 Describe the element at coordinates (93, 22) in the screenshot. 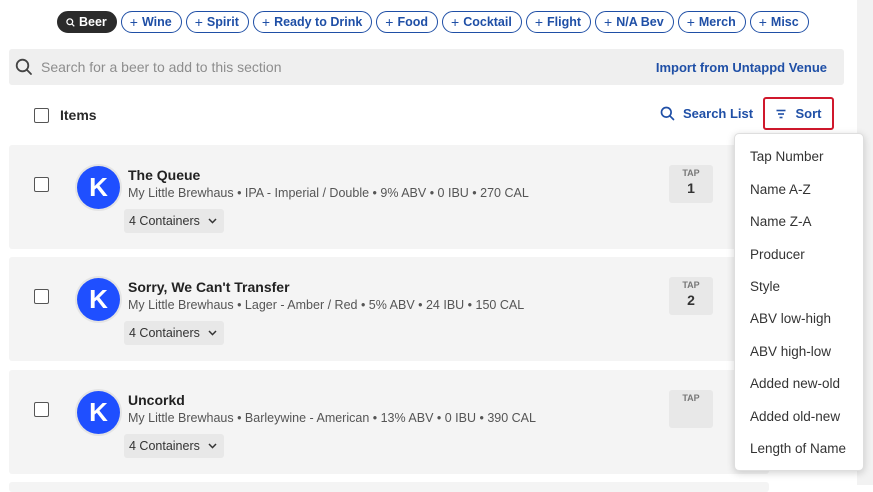

I see `filter-pill-label: Beer` at that location.